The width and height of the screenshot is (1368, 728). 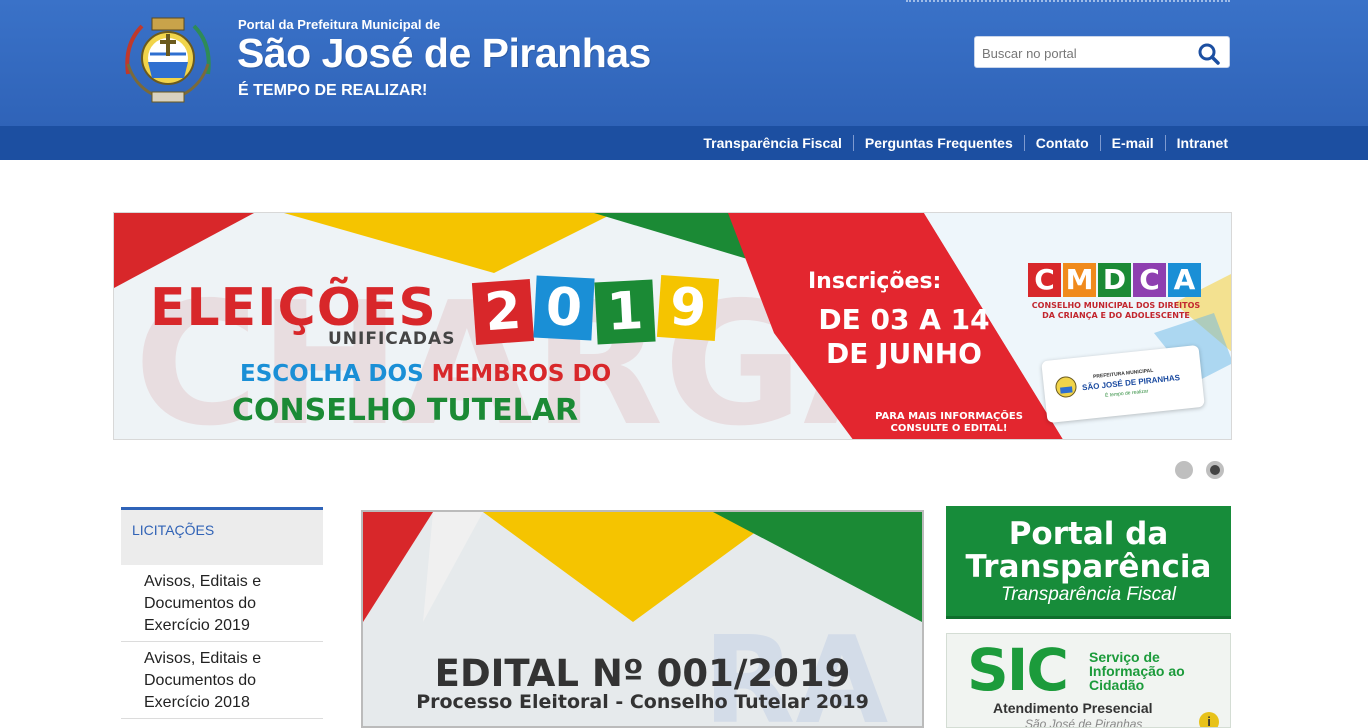 I want to click on cmdca-letter: A, so click(x=1184, y=280).